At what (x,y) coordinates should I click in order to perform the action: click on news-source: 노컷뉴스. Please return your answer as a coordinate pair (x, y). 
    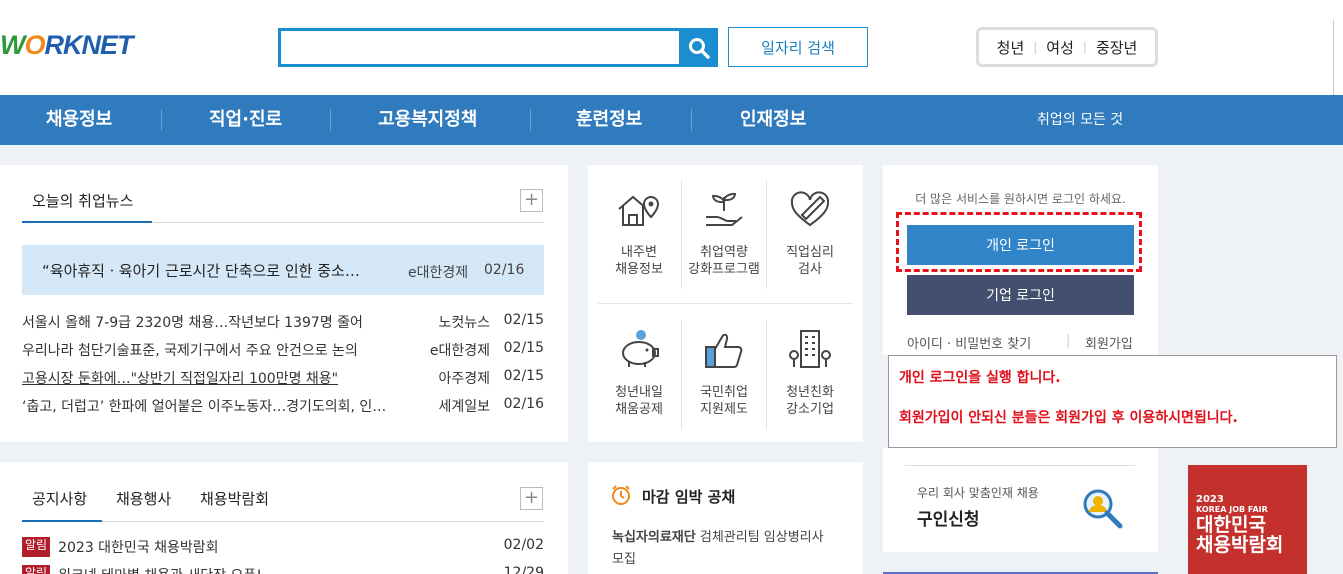
    Looking at the image, I should click on (464, 323).